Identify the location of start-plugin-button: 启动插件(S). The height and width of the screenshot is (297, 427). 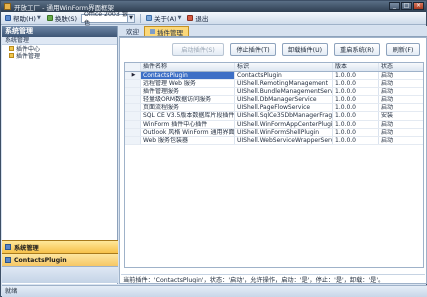
(198, 49).